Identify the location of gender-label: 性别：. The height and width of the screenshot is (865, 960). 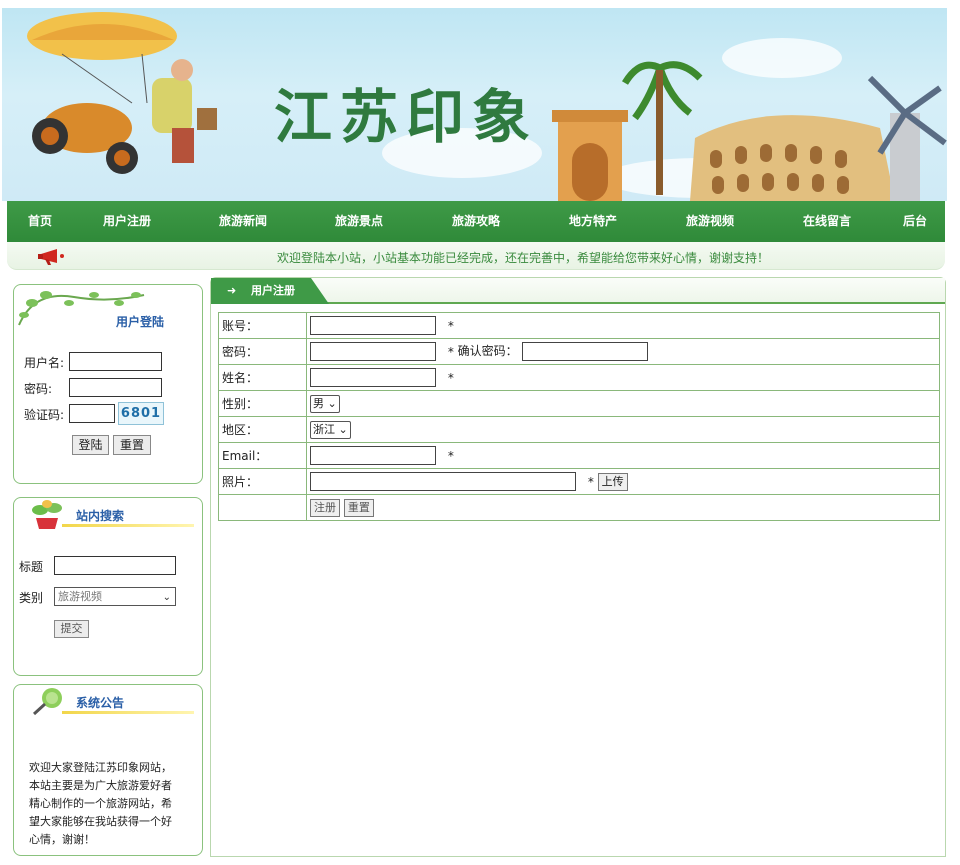
(262, 403).